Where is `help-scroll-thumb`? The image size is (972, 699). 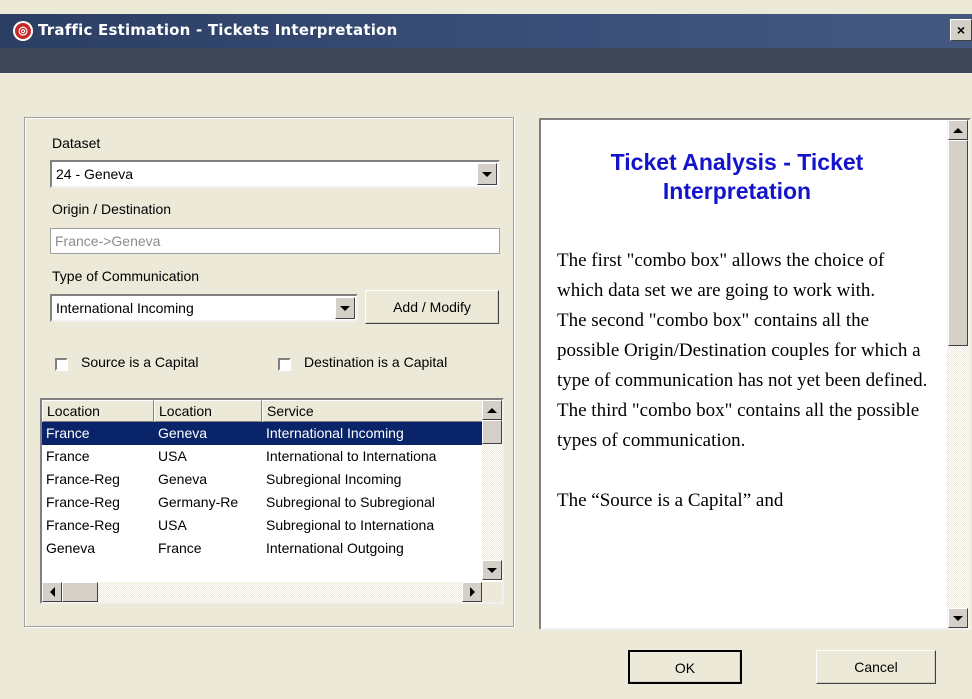
help-scroll-thumb is located at coordinates (958, 243).